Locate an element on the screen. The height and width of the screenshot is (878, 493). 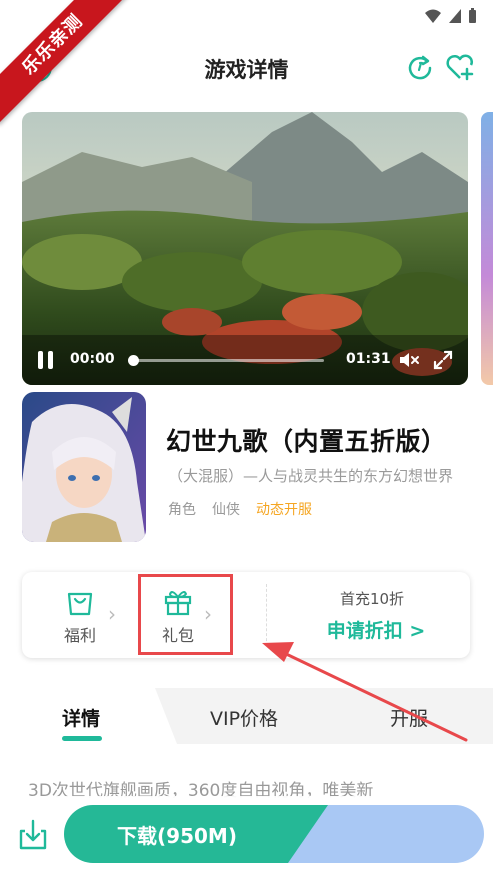
bottom-bar: 下载(950M) is located at coordinates (246, 837).